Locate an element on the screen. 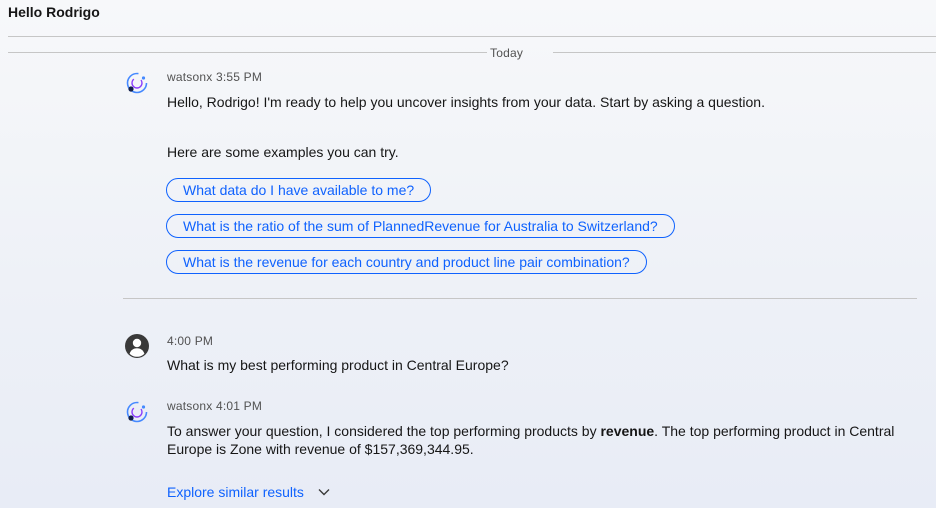 The image size is (936, 508). page-title: Hello Rodrigo is located at coordinates (54, 12).